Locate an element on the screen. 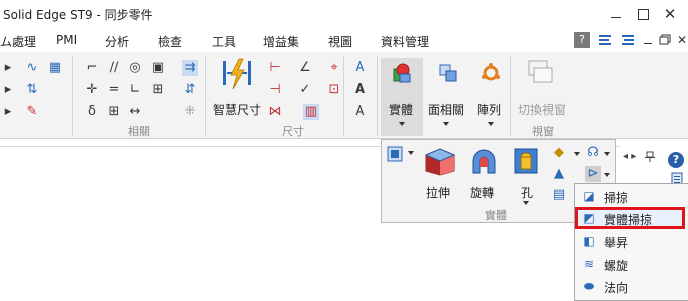 This screenshot has height=301, width=688. text-style-icon: A is located at coordinates (360, 68).